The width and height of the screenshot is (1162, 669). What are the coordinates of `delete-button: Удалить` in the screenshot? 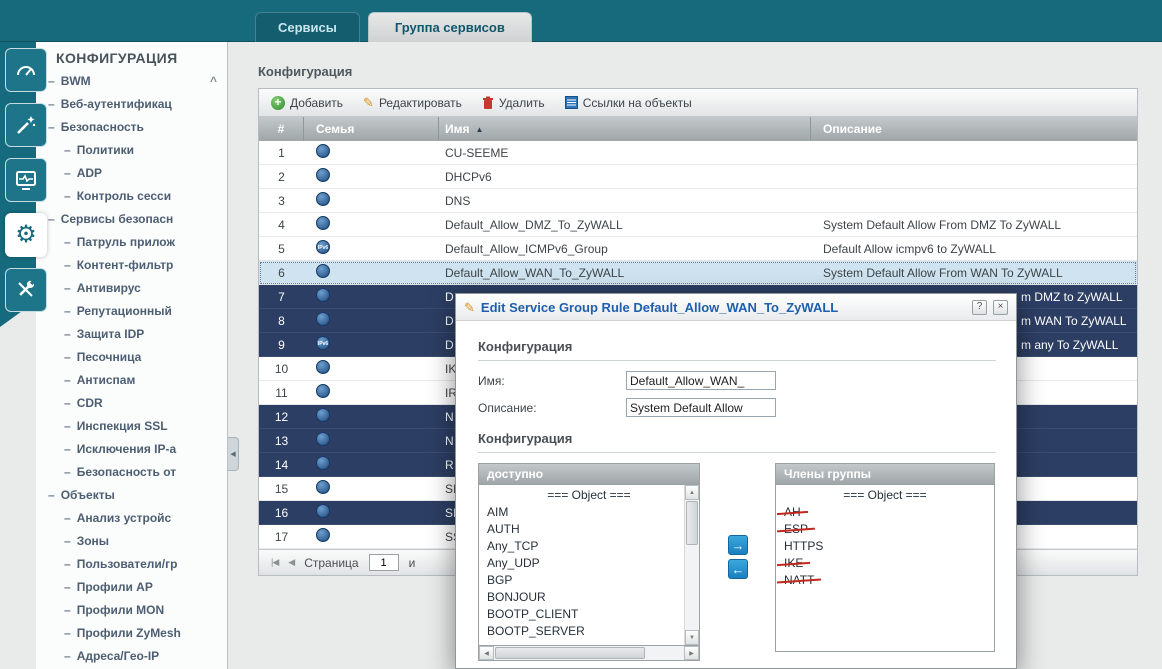 It's located at (513, 103).